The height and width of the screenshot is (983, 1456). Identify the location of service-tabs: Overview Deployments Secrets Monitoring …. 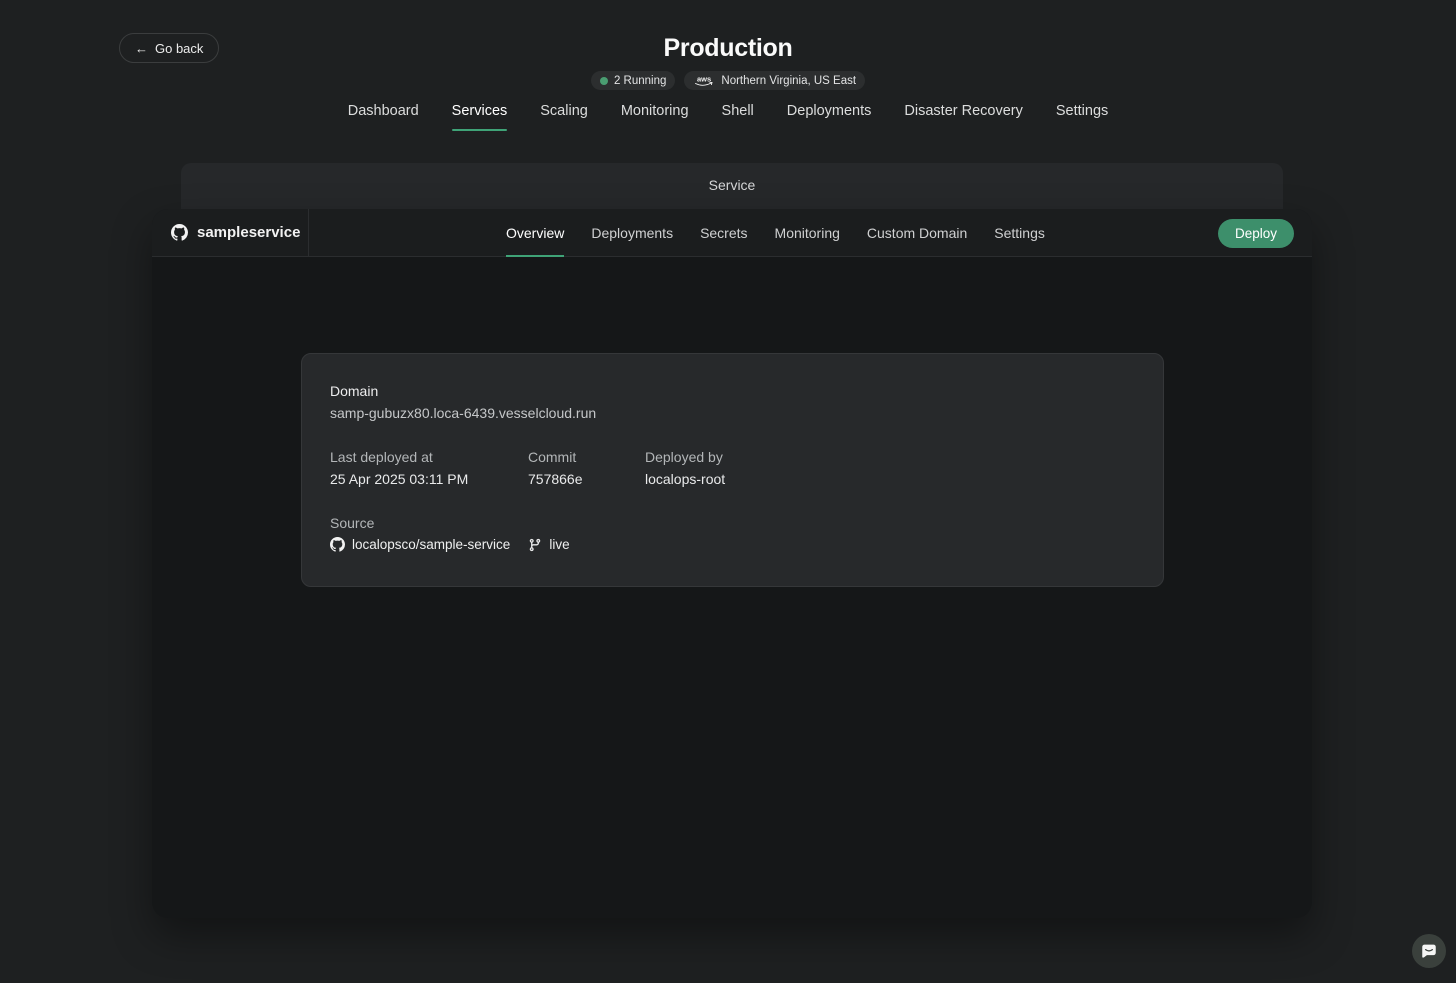
(775, 233).